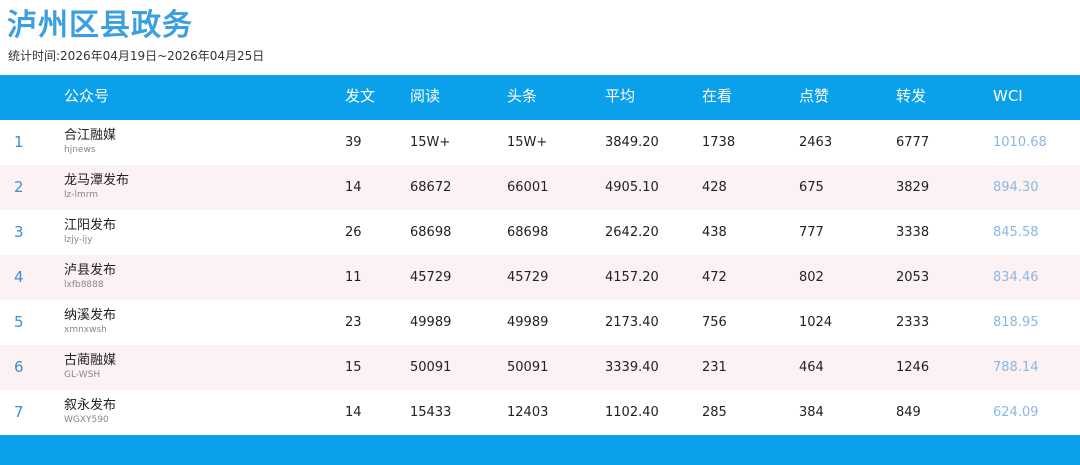 This screenshot has width=1080, height=465. What do you see at coordinates (913, 232) in the screenshot?
I see `shares-cell: 3338` at bounding box center [913, 232].